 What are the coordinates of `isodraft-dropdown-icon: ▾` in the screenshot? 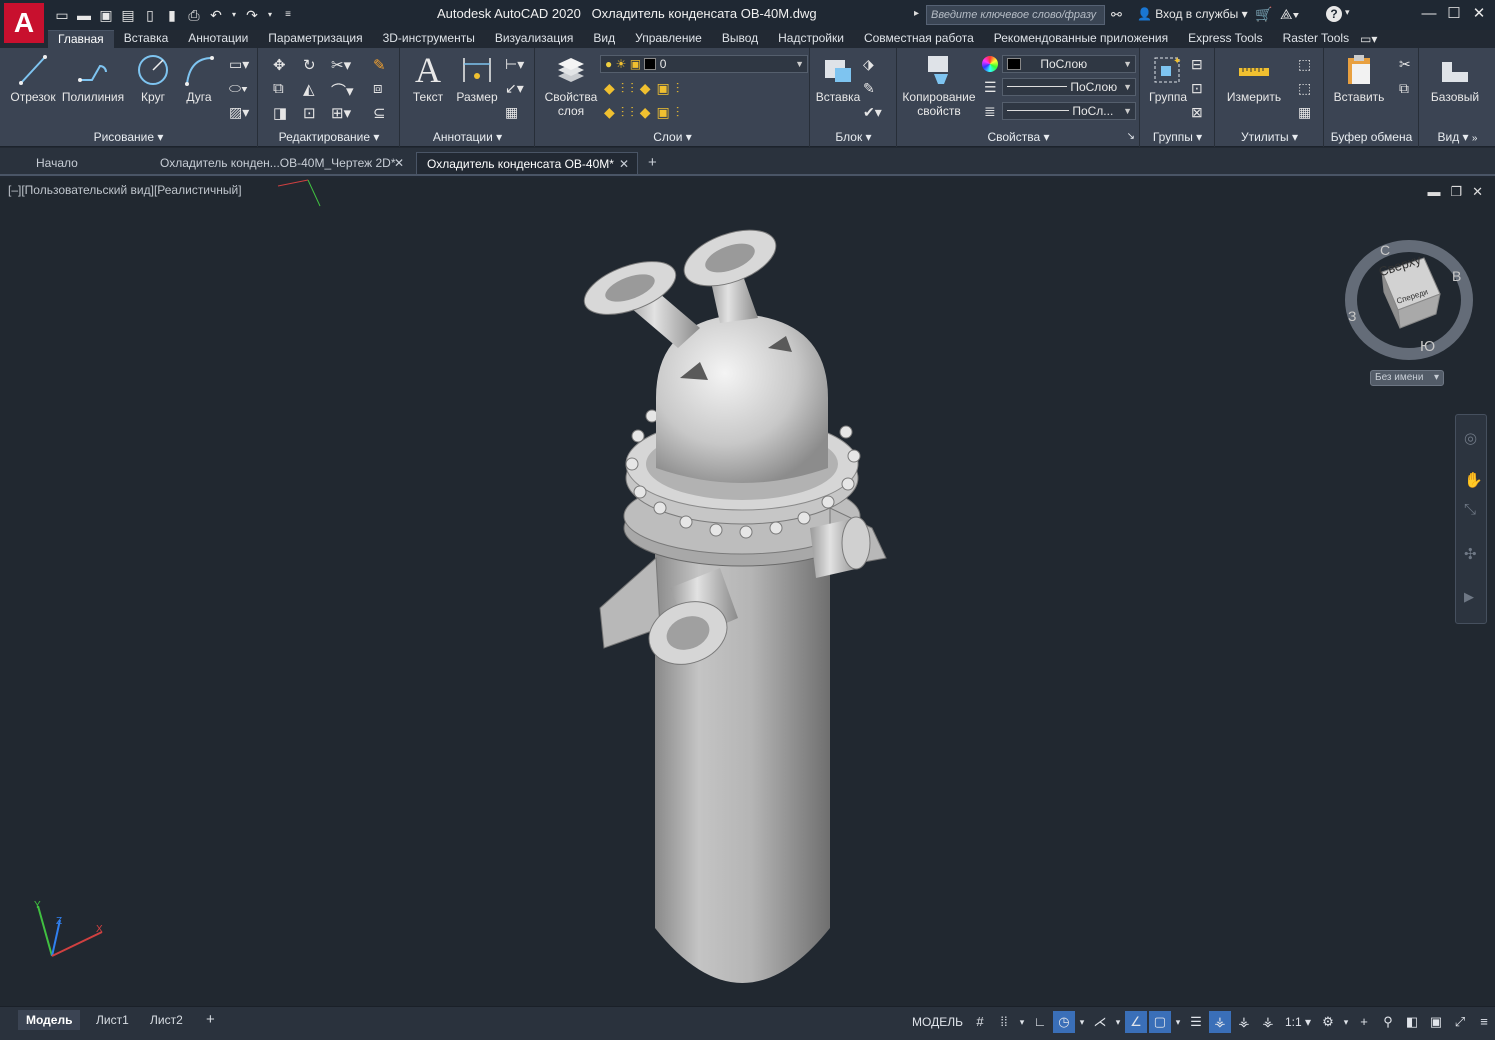 It's located at (1118, 1022).